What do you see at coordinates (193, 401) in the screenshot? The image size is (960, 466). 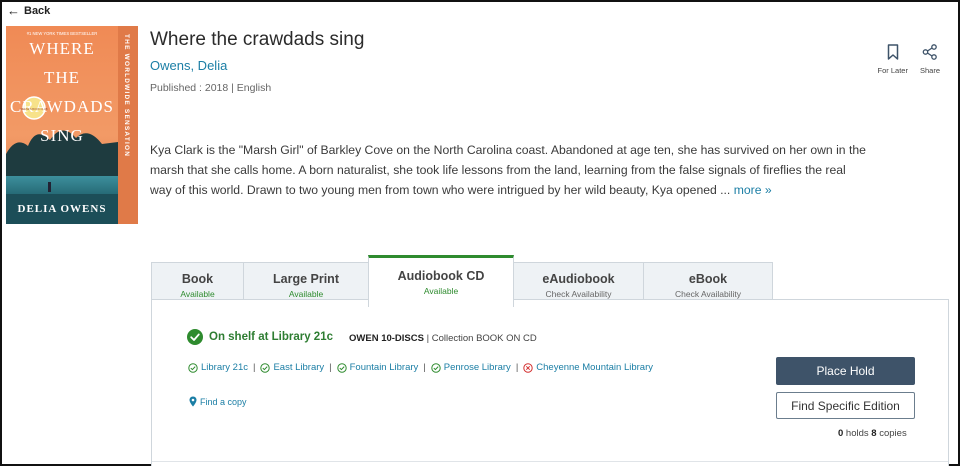 I see `map-pin-icon` at bounding box center [193, 401].